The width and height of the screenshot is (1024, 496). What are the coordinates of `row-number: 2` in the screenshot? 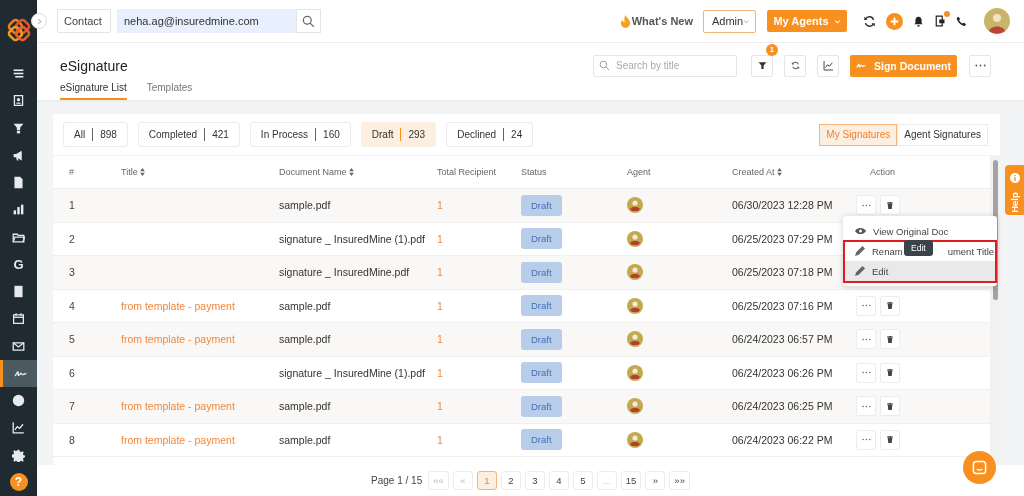 It's located at (72, 238).